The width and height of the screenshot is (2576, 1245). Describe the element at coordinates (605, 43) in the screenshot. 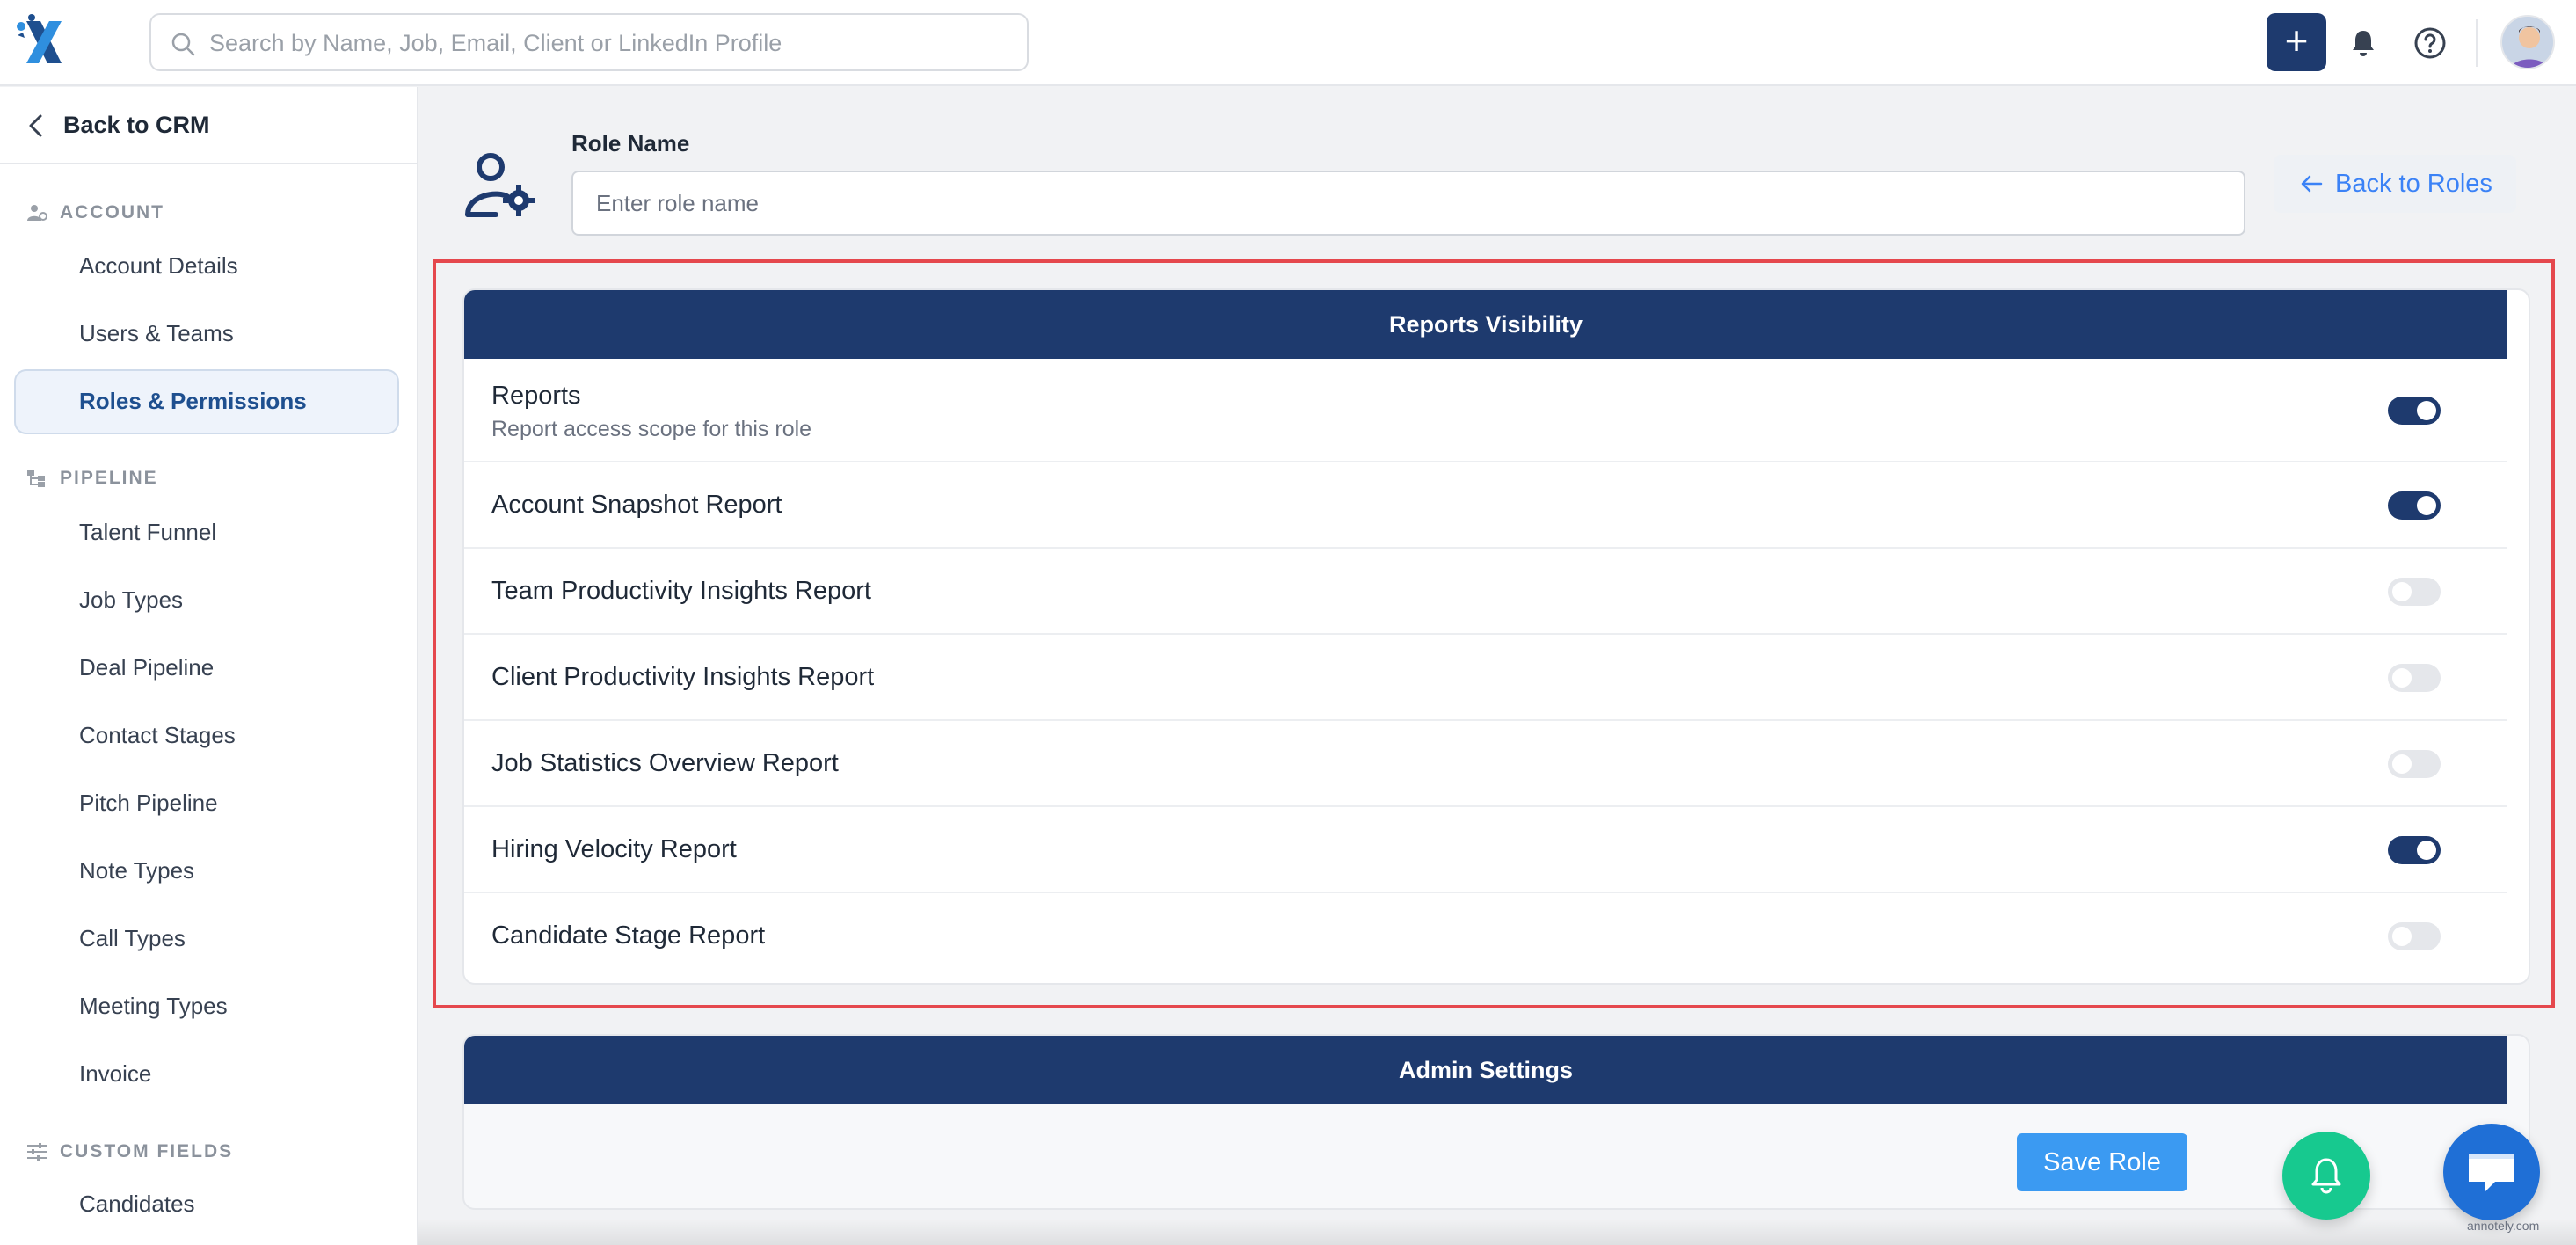

I see `search-input` at that location.